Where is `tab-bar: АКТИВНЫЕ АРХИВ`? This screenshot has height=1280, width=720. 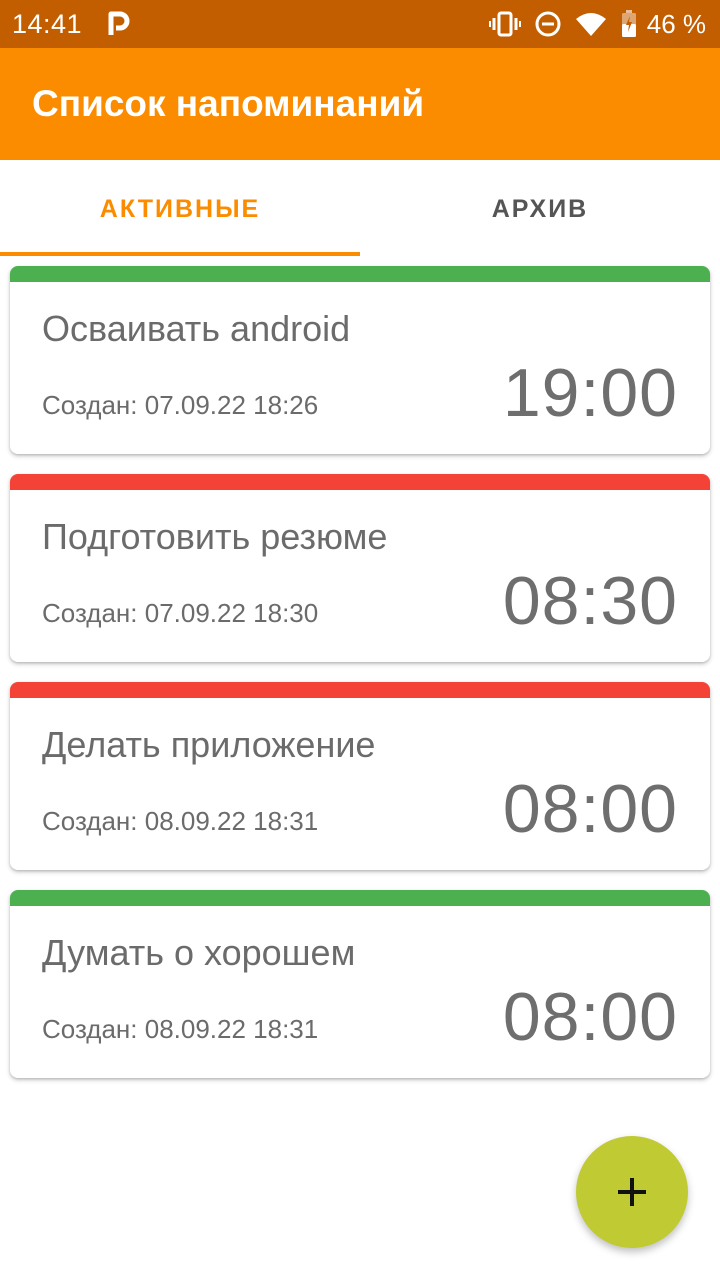 tab-bar: АКТИВНЫЕ АРХИВ is located at coordinates (360, 208).